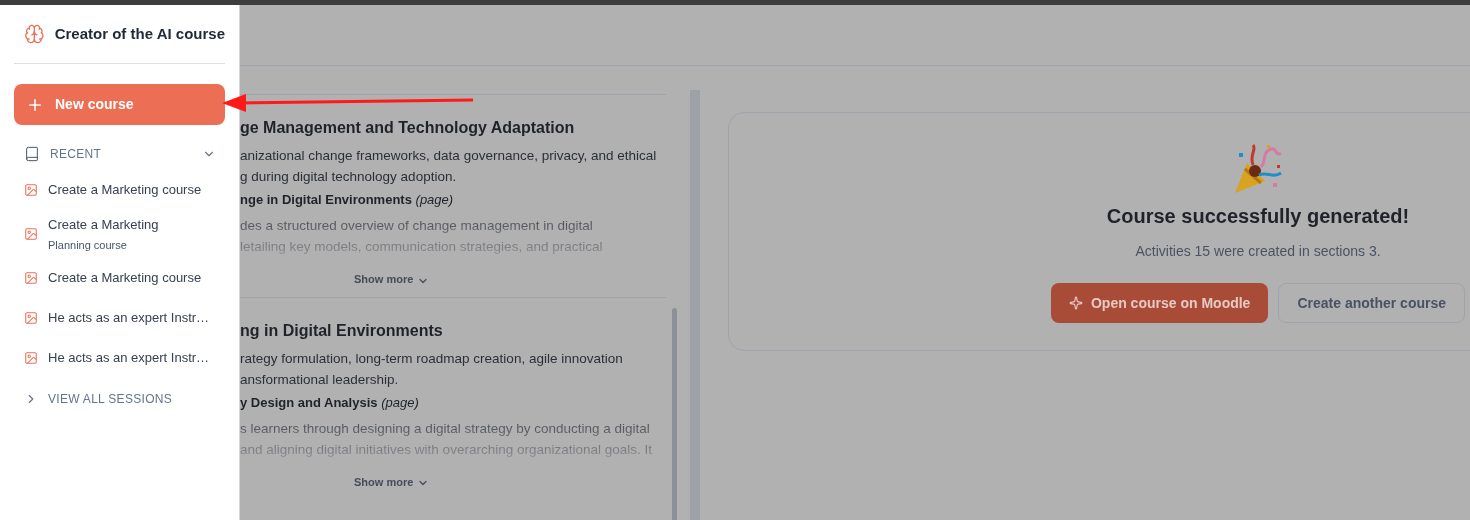  I want to click on section-title: ng in Digital Environments, so click(342, 330).